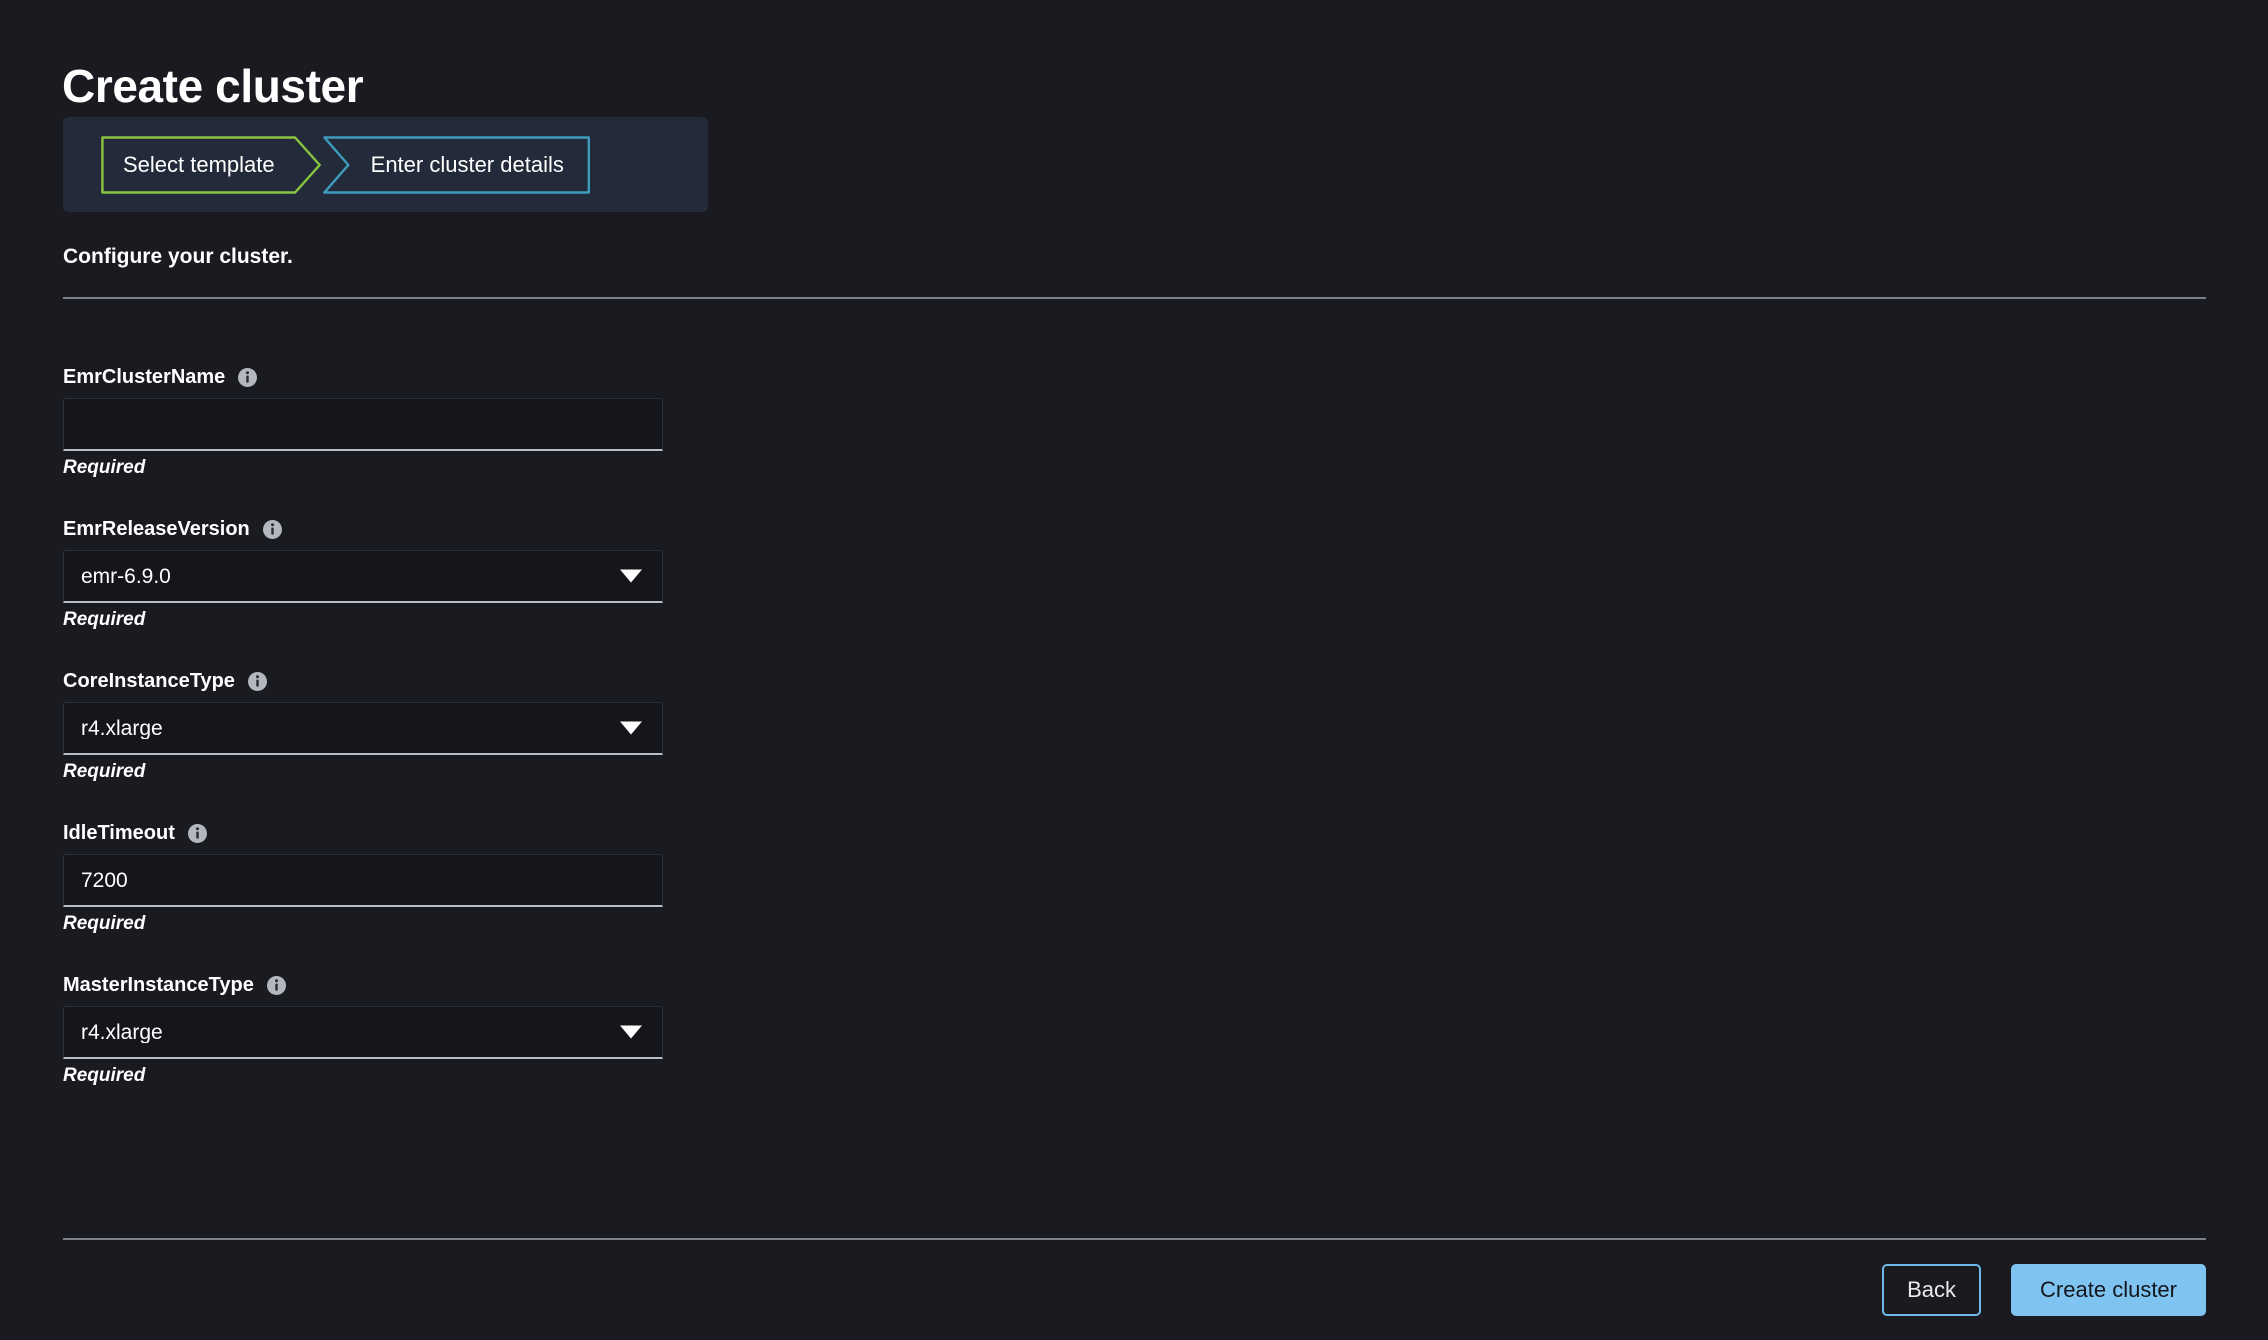 This screenshot has height=1340, width=2268. Describe the element at coordinates (126, 576) in the screenshot. I see `select-value: emr-6.9.0` at that location.